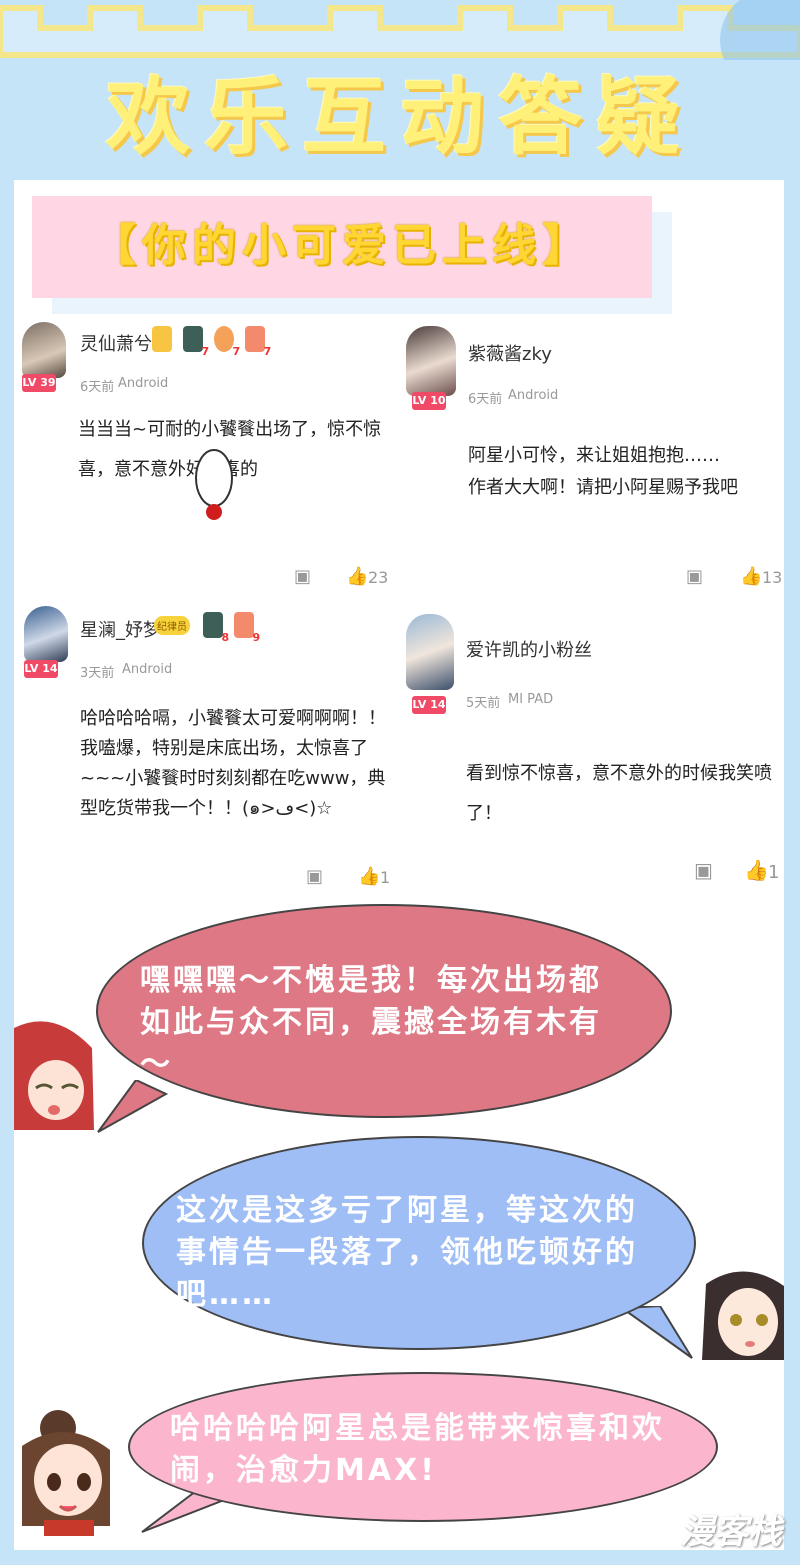 This screenshot has width=800, height=1565. What do you see at coordinates (196, 342) in the screenshot?
I see `graduate-badge-icon: 7` at bounding box center [196, 342].